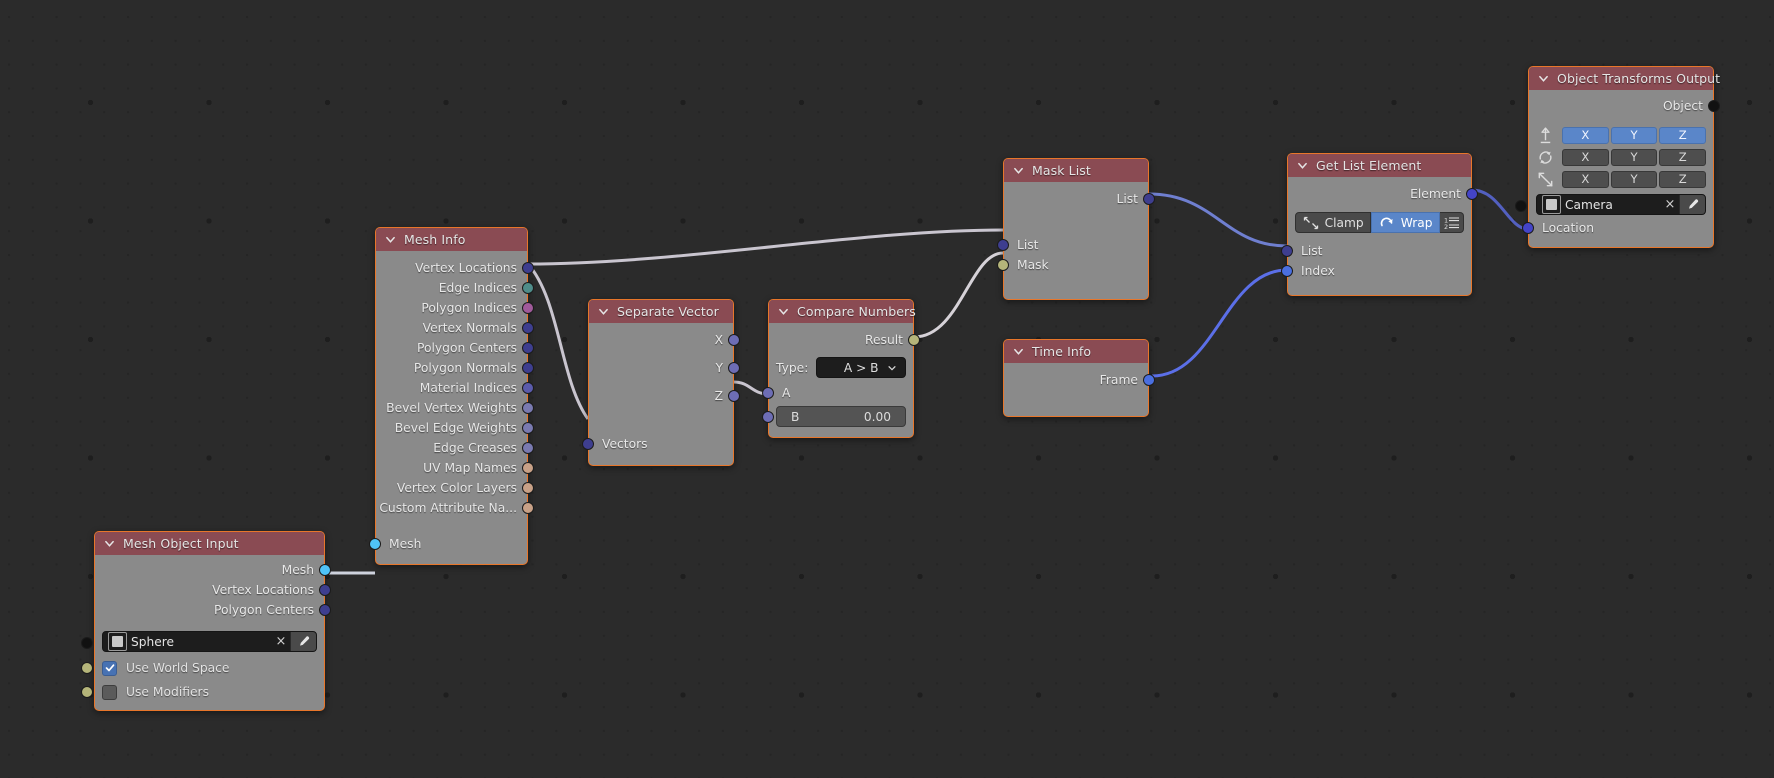 The height and width of the screenshot is (778, 1774). What do you see at coordinates (1624, 78) in the screenshot?
I see `node-header: Object Transforms Output` at bounding box center [1624, 78].